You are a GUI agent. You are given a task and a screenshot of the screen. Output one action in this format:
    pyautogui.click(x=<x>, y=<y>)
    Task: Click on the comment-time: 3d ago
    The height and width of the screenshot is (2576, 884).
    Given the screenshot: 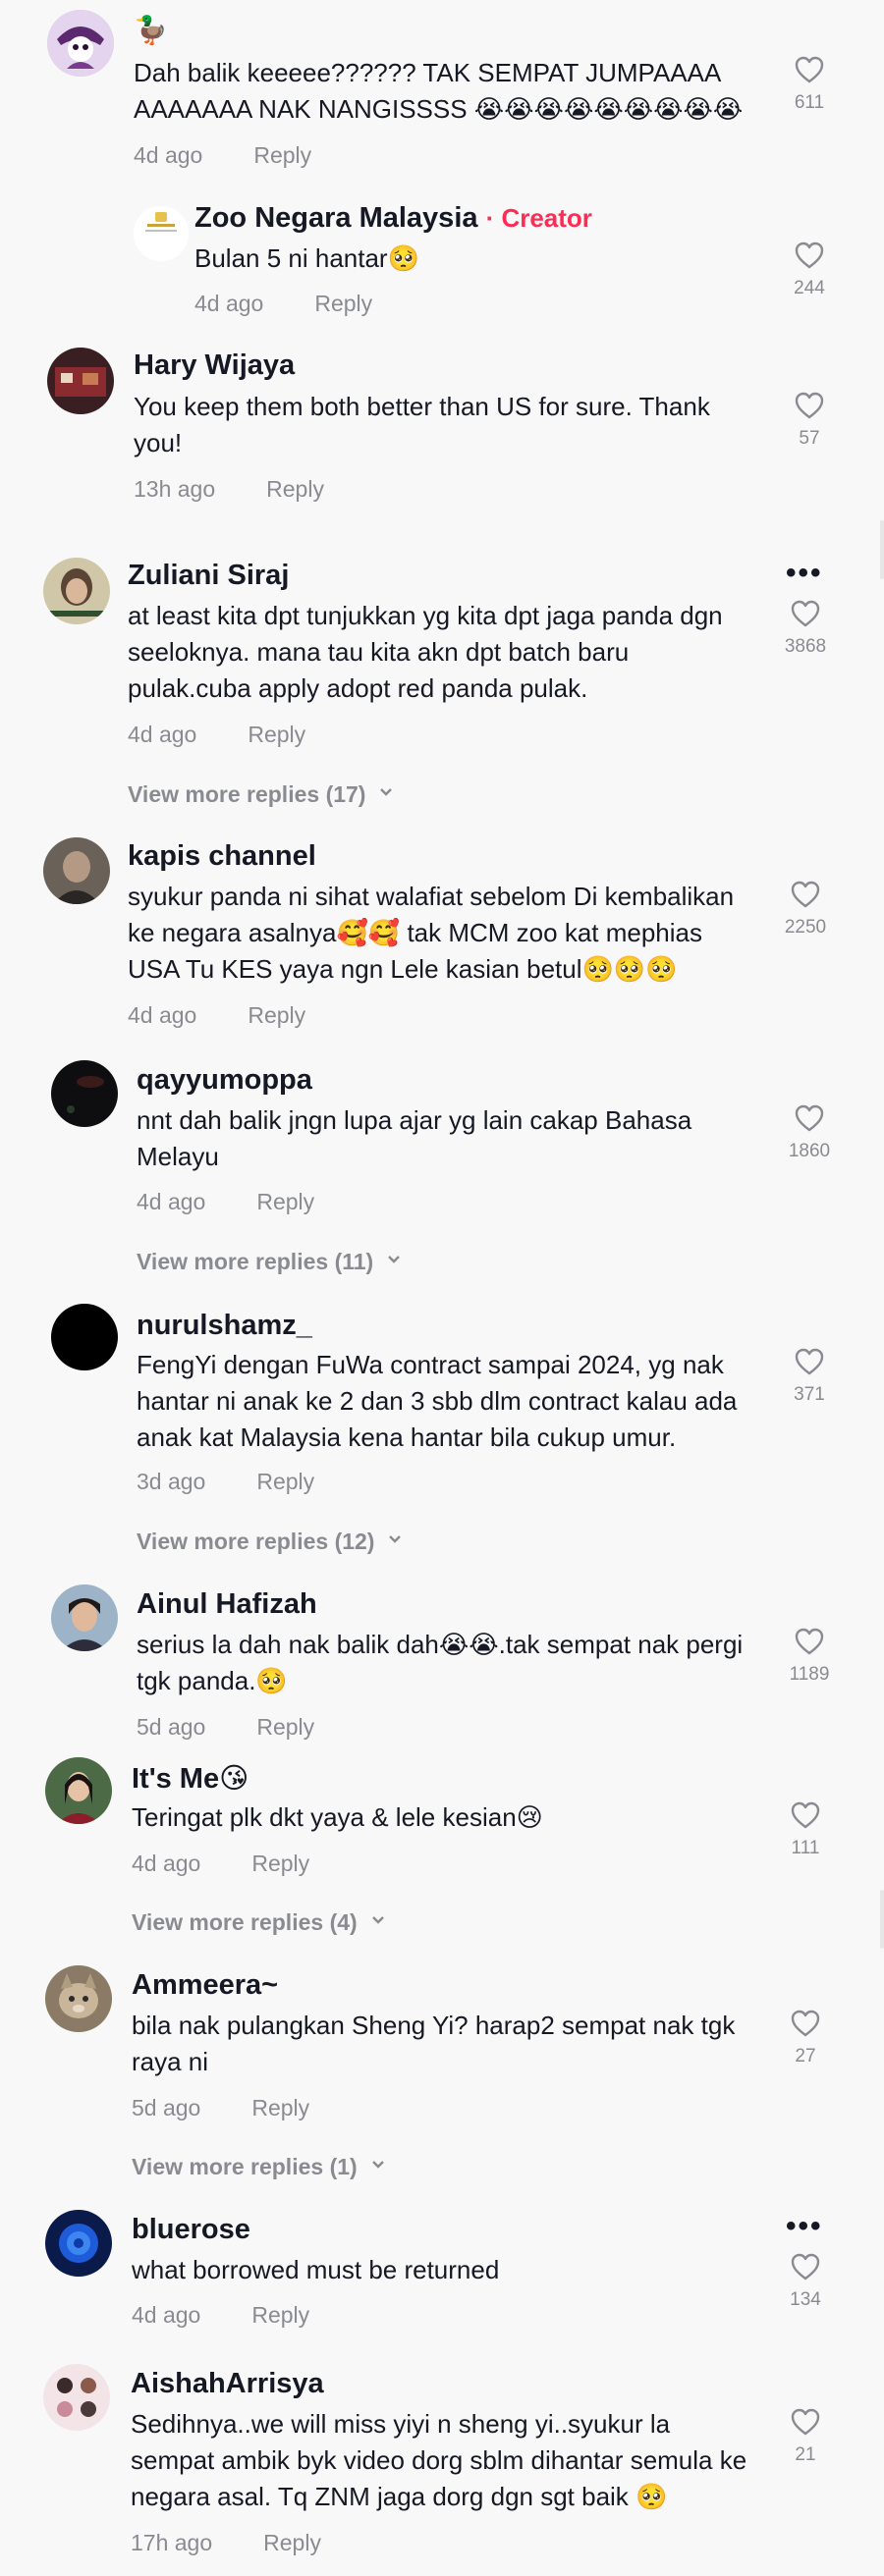 What is the action you would take?
    pyautogui.click(x=171, y=1481)
    